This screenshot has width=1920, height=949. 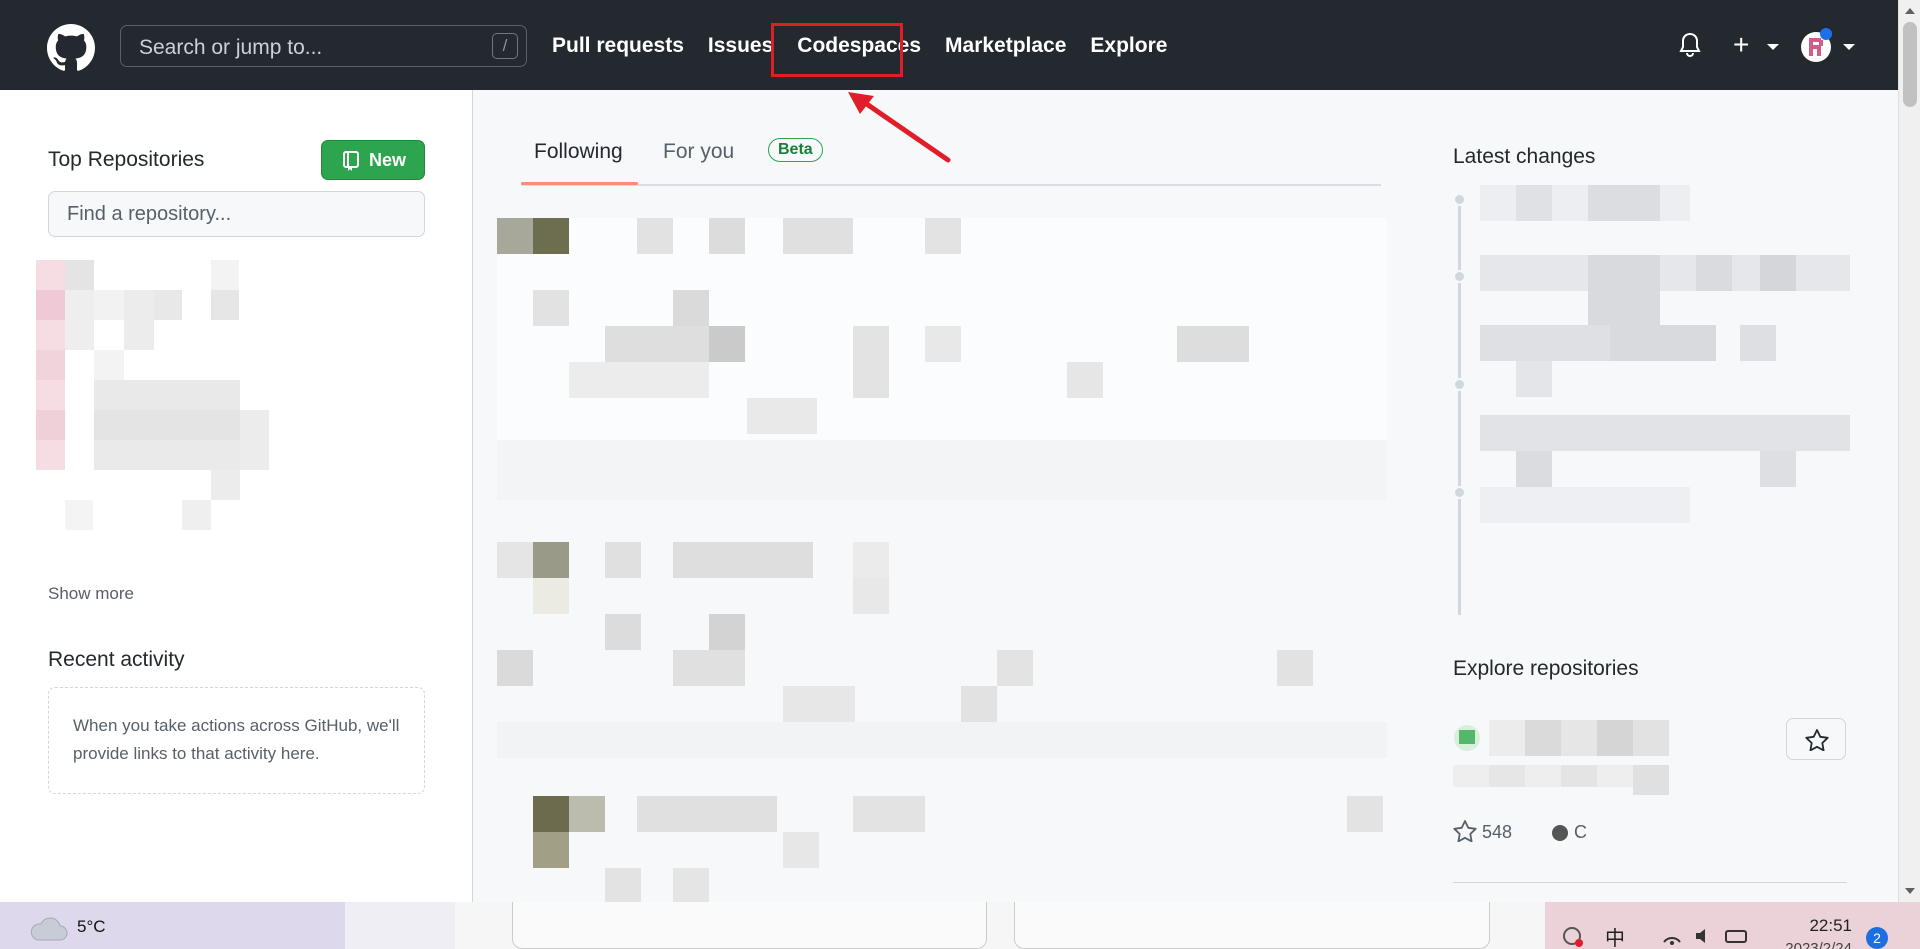 I want to click on language-name: C, so click(x=1580, y=832).